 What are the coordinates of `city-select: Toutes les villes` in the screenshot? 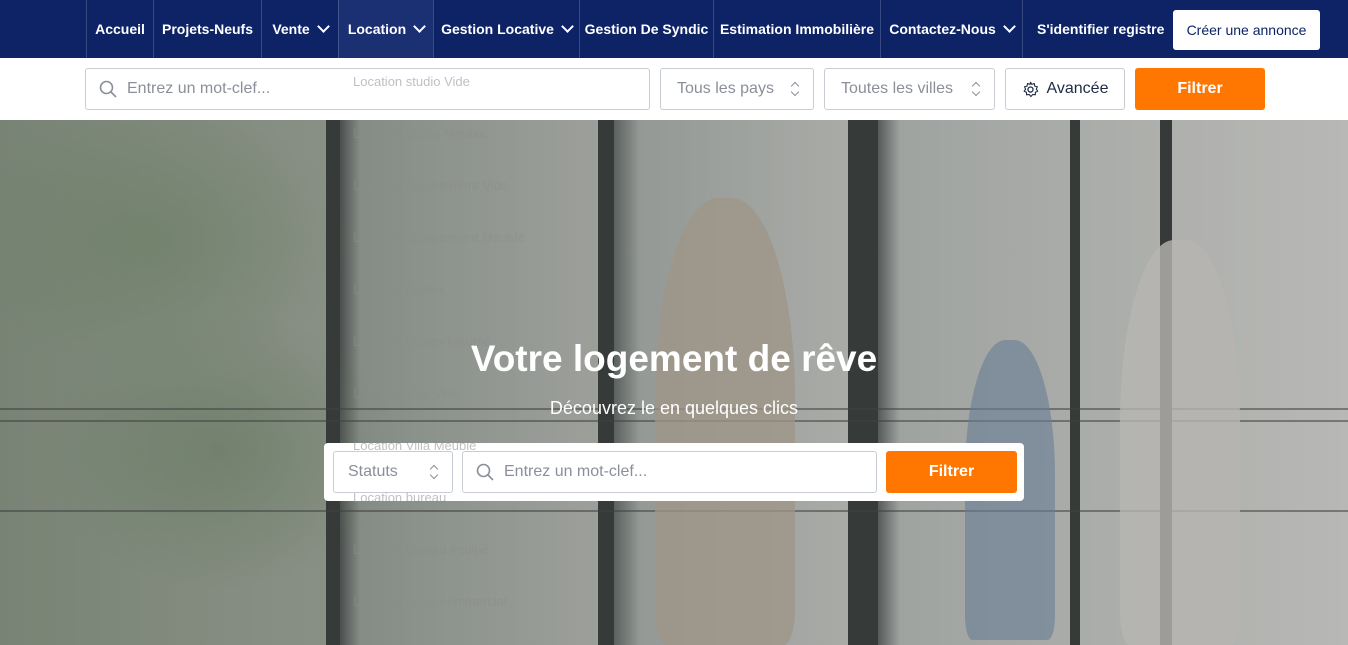 It's located at (909, 89).